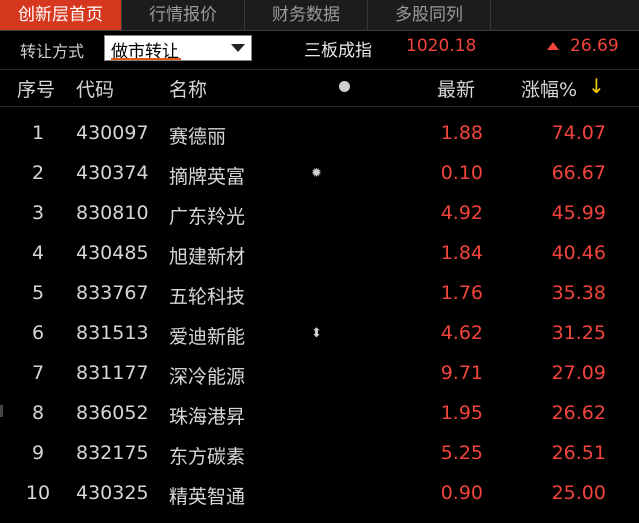 The height and width of the screenshot is (523, 639). What do you see at coordinates (112, 373) in the screenshot?
I see `stock-code: 831177` at bounding box center [112, 373].